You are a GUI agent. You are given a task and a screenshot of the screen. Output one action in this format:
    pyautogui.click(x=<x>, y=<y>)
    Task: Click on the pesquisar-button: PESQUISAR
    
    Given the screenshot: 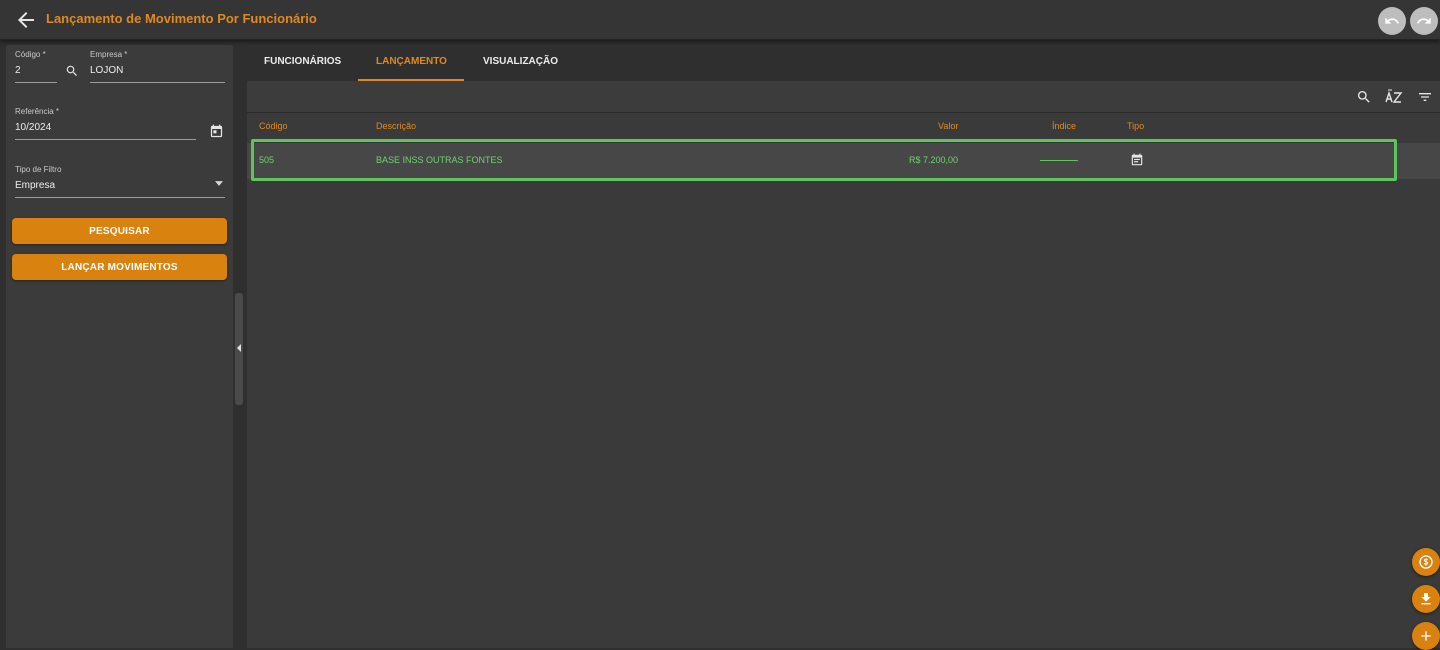 What is the action you would take?
    pyautogui.click(x=119, y=231)
    